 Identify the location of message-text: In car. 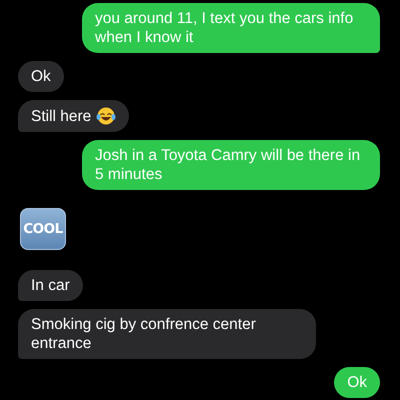
(50, 285).